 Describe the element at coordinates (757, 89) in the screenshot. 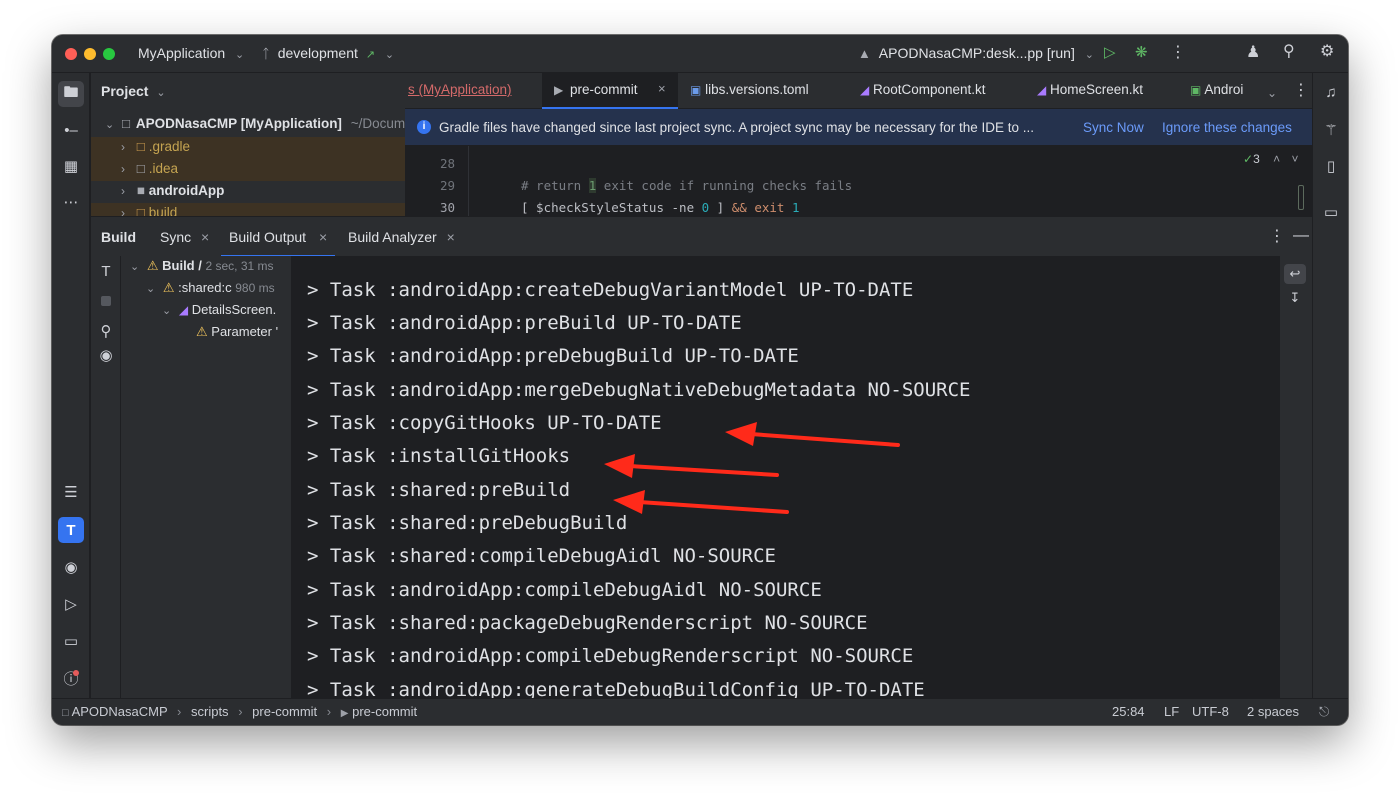

I see `tab-label: libs.versions.toml` at that location.